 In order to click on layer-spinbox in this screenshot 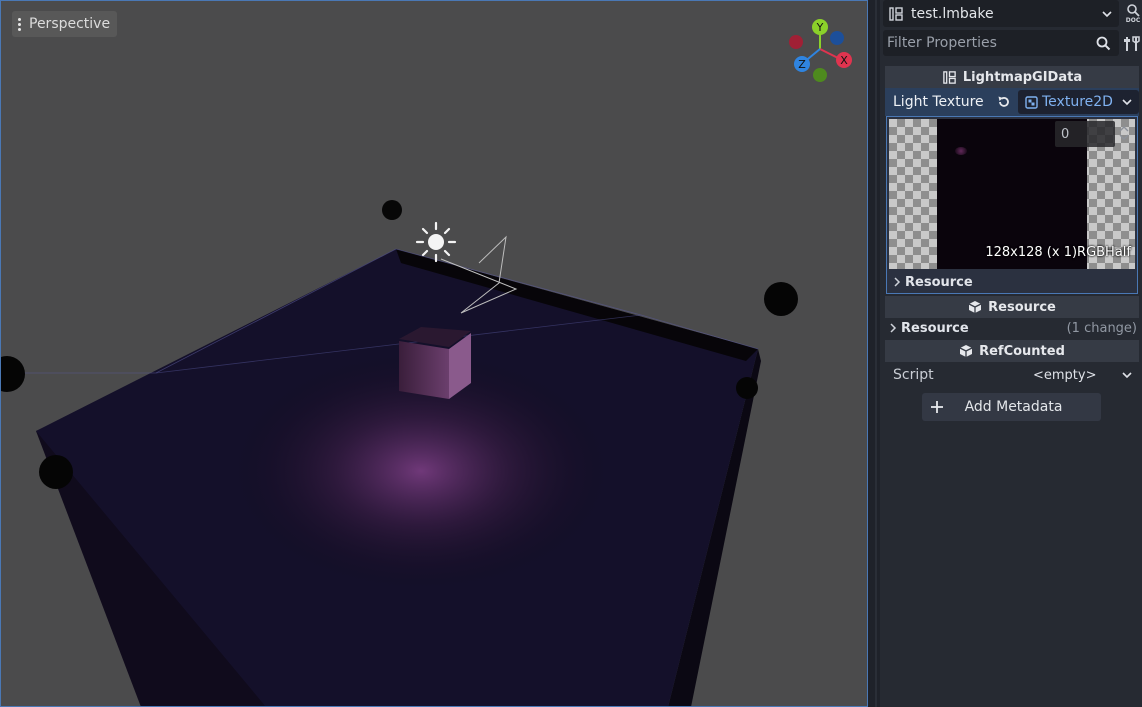, I will do `click(1092, 134)`.